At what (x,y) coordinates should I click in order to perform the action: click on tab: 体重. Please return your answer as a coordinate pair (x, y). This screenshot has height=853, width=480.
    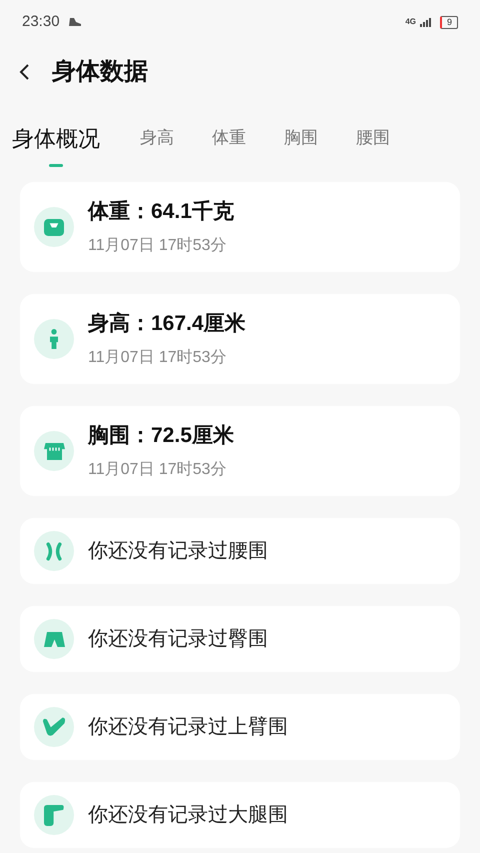
    Looking at the image, I should click on (229, 138).